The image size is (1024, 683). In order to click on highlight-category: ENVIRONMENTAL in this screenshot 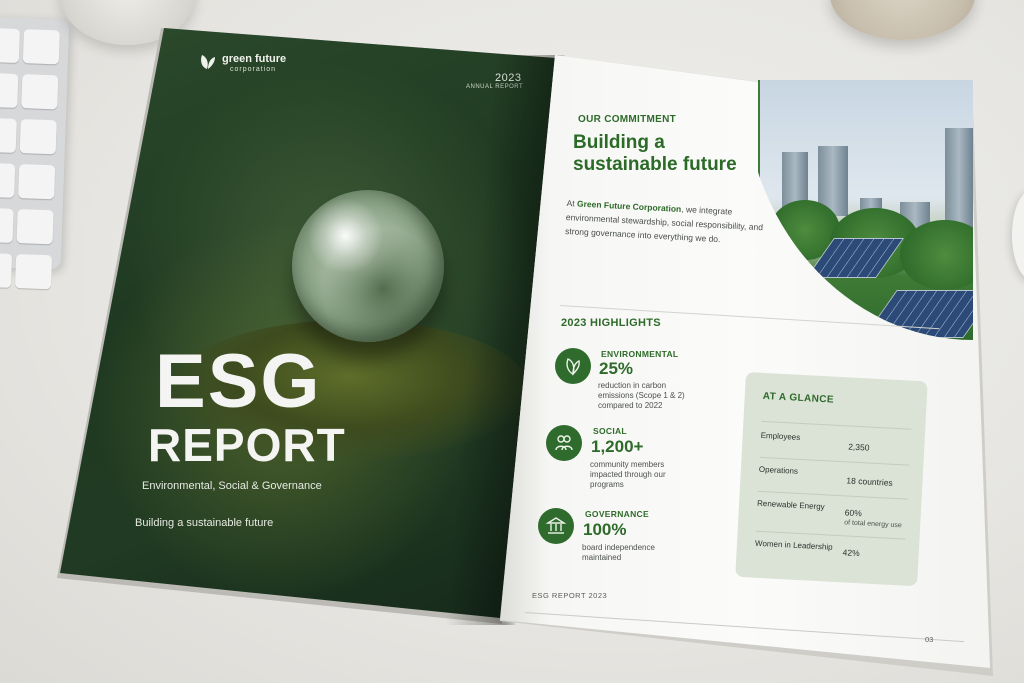, I will do `click(640, 354)`.